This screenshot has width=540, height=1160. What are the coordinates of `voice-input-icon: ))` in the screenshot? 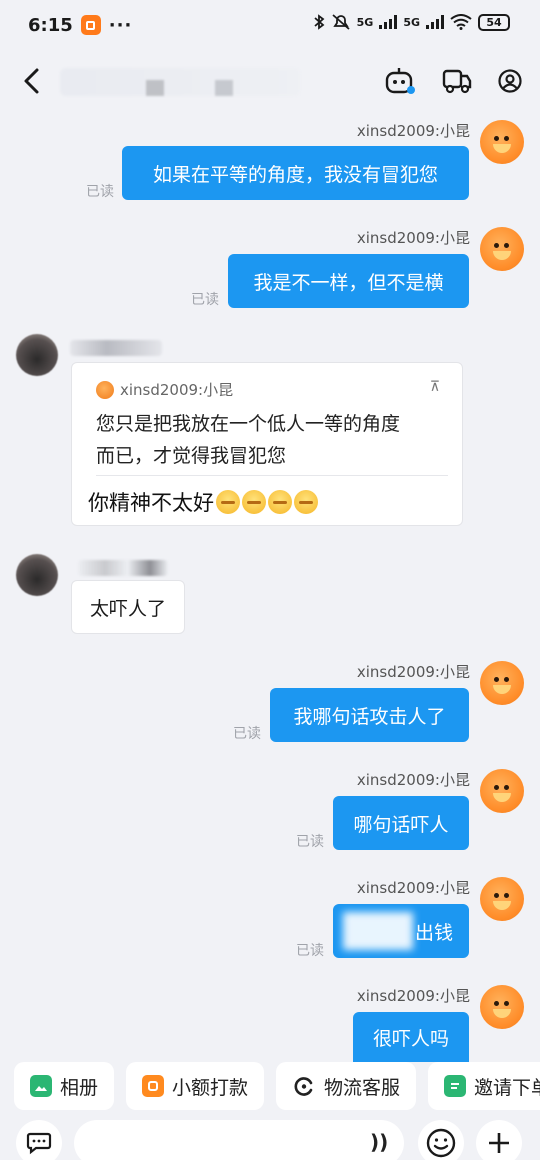 It's located at (379, 1142).